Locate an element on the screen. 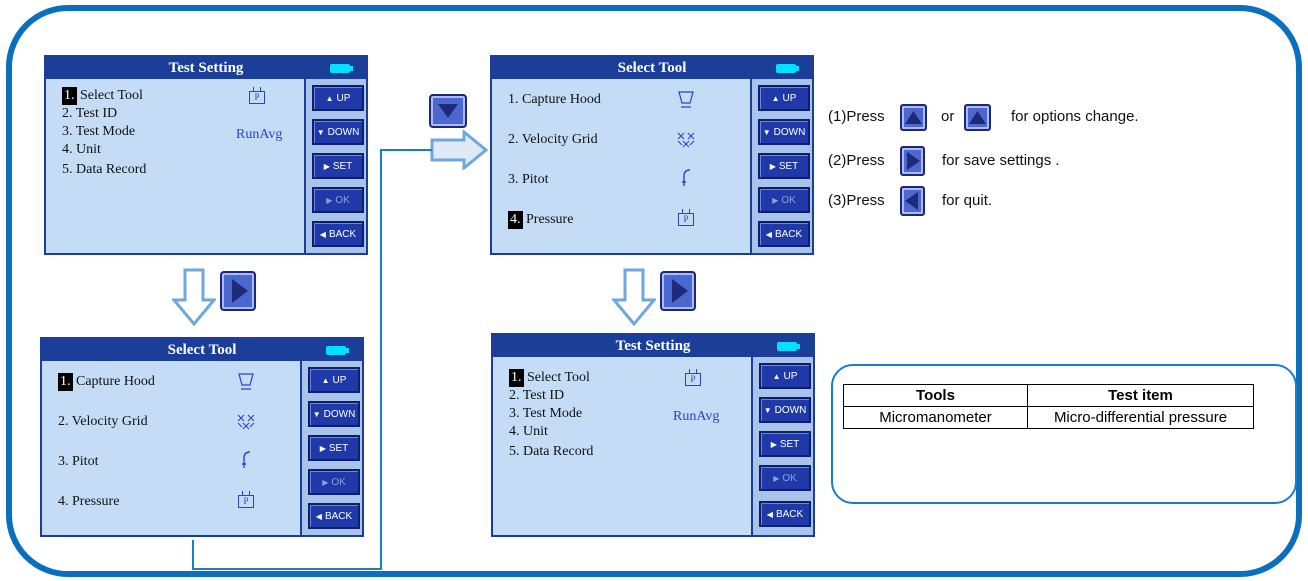 This screenshot has height=581, width=1308. test-mode-value: RunAvg is located at coordinates (696, 416).